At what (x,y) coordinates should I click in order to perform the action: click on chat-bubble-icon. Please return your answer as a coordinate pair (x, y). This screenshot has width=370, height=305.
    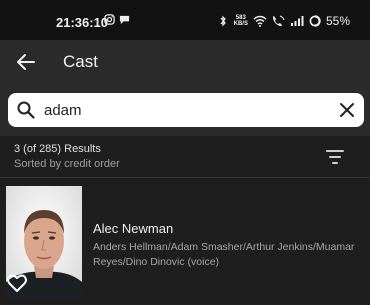
    Looking at the image, I should click on (124, 20).